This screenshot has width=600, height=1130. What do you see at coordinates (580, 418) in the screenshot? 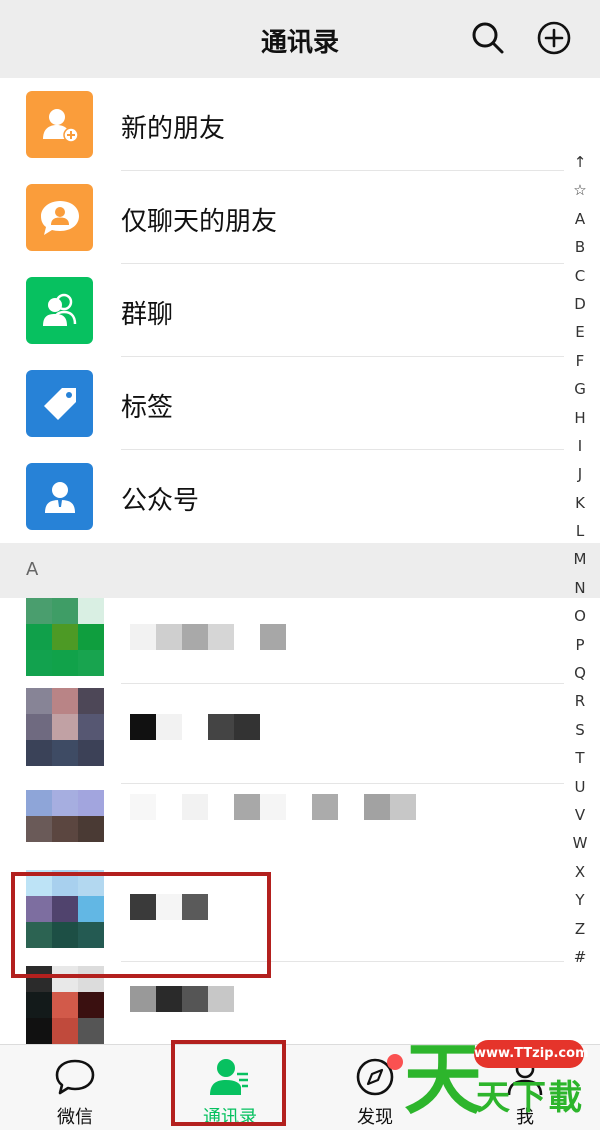
I see `index-letter: H` at bounding box center [580, 418].